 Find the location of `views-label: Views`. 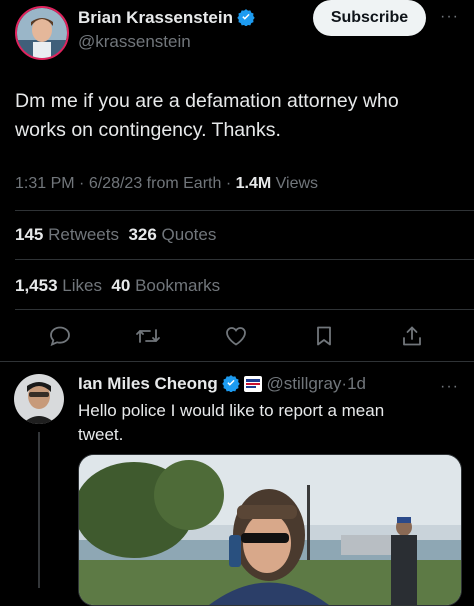

views-label: Views is located at coordinates (297, 183).